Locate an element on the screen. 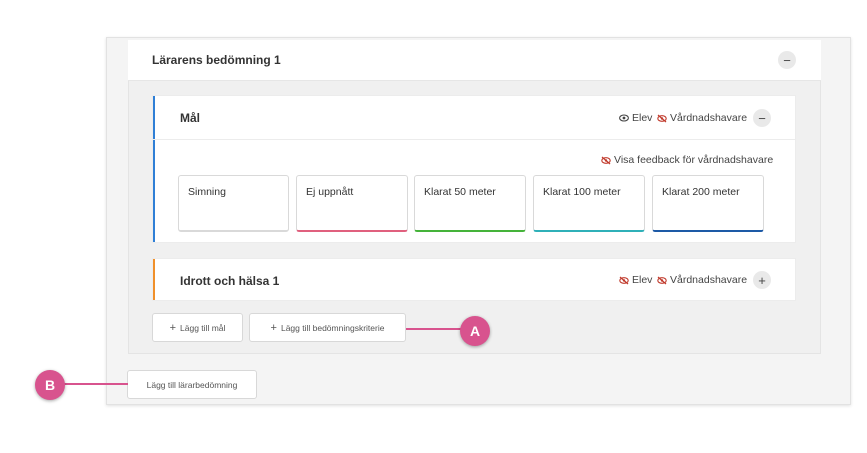  eye-icon is located at coordinates (624, 118).